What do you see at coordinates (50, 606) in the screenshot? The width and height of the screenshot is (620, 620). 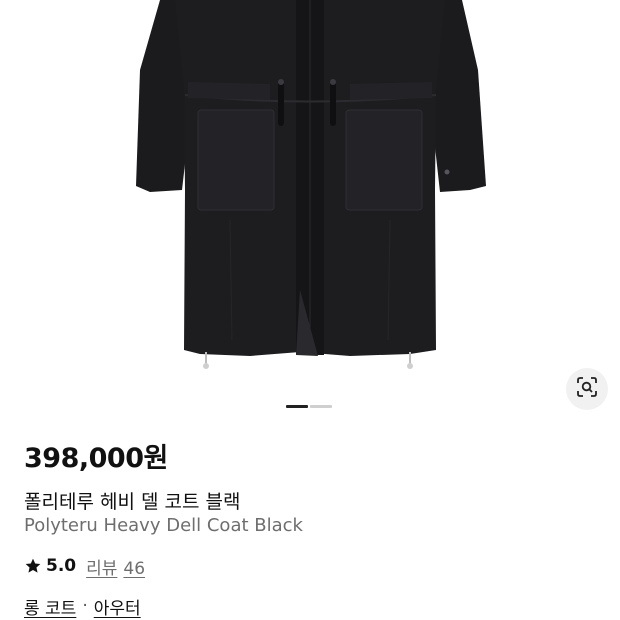 I see `category-link-long-coat: 롱 코트` at bounding box center [50, 606].